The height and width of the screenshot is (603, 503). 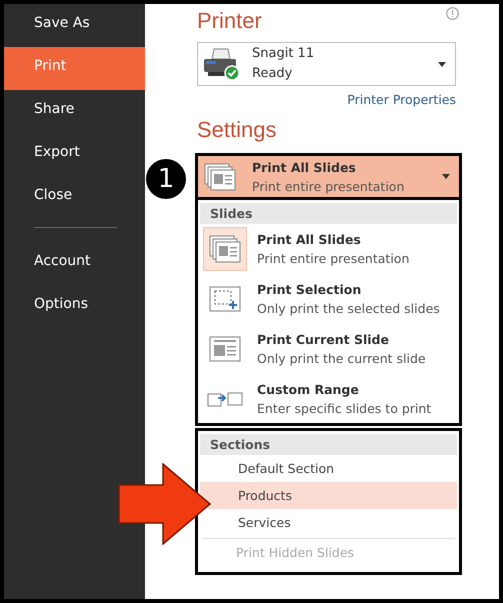 What do you see at coordinates (401, 99) in the screenshot?
I see `printer-properties-link: Printer Properties` at bounding box center [401, 99].